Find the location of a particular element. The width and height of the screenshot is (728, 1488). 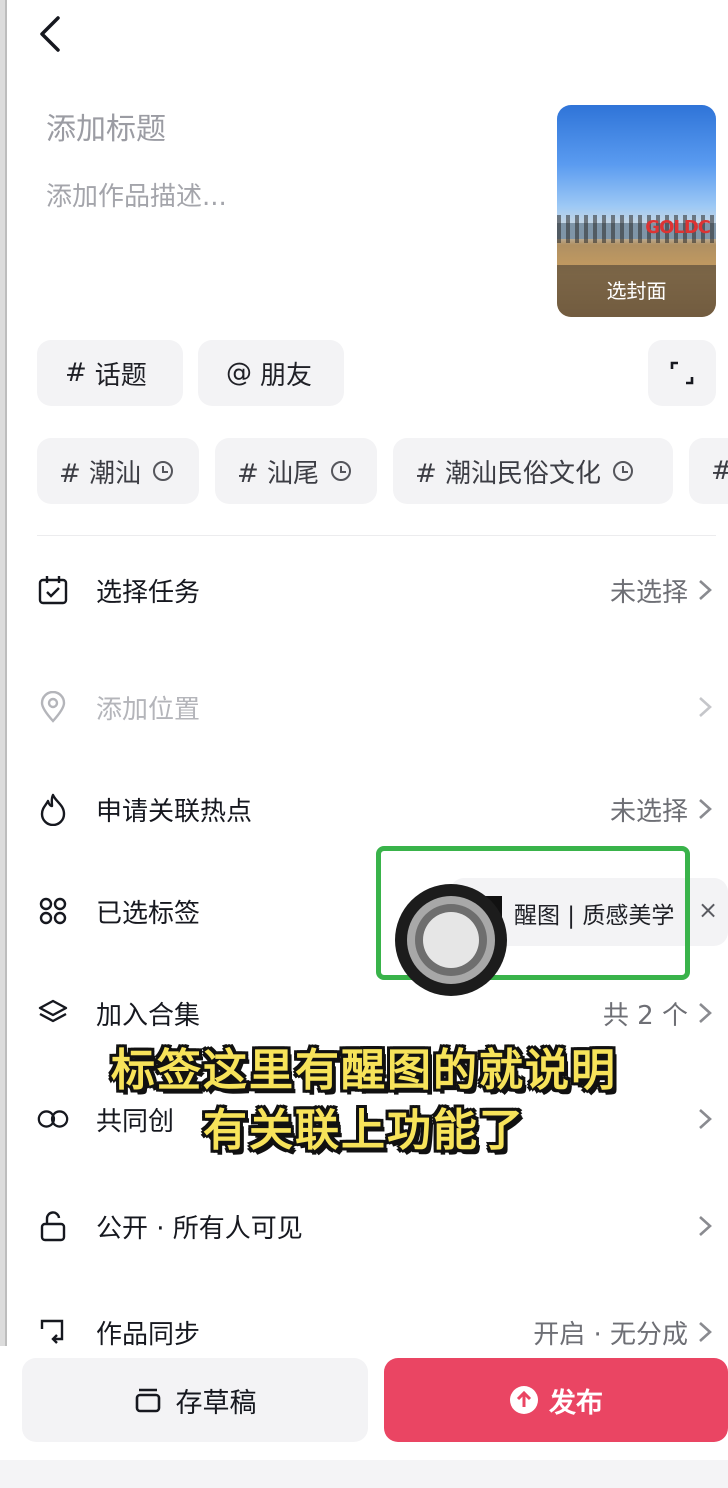

add-location-label: 添加位置 is located at coordinates (148, 709).